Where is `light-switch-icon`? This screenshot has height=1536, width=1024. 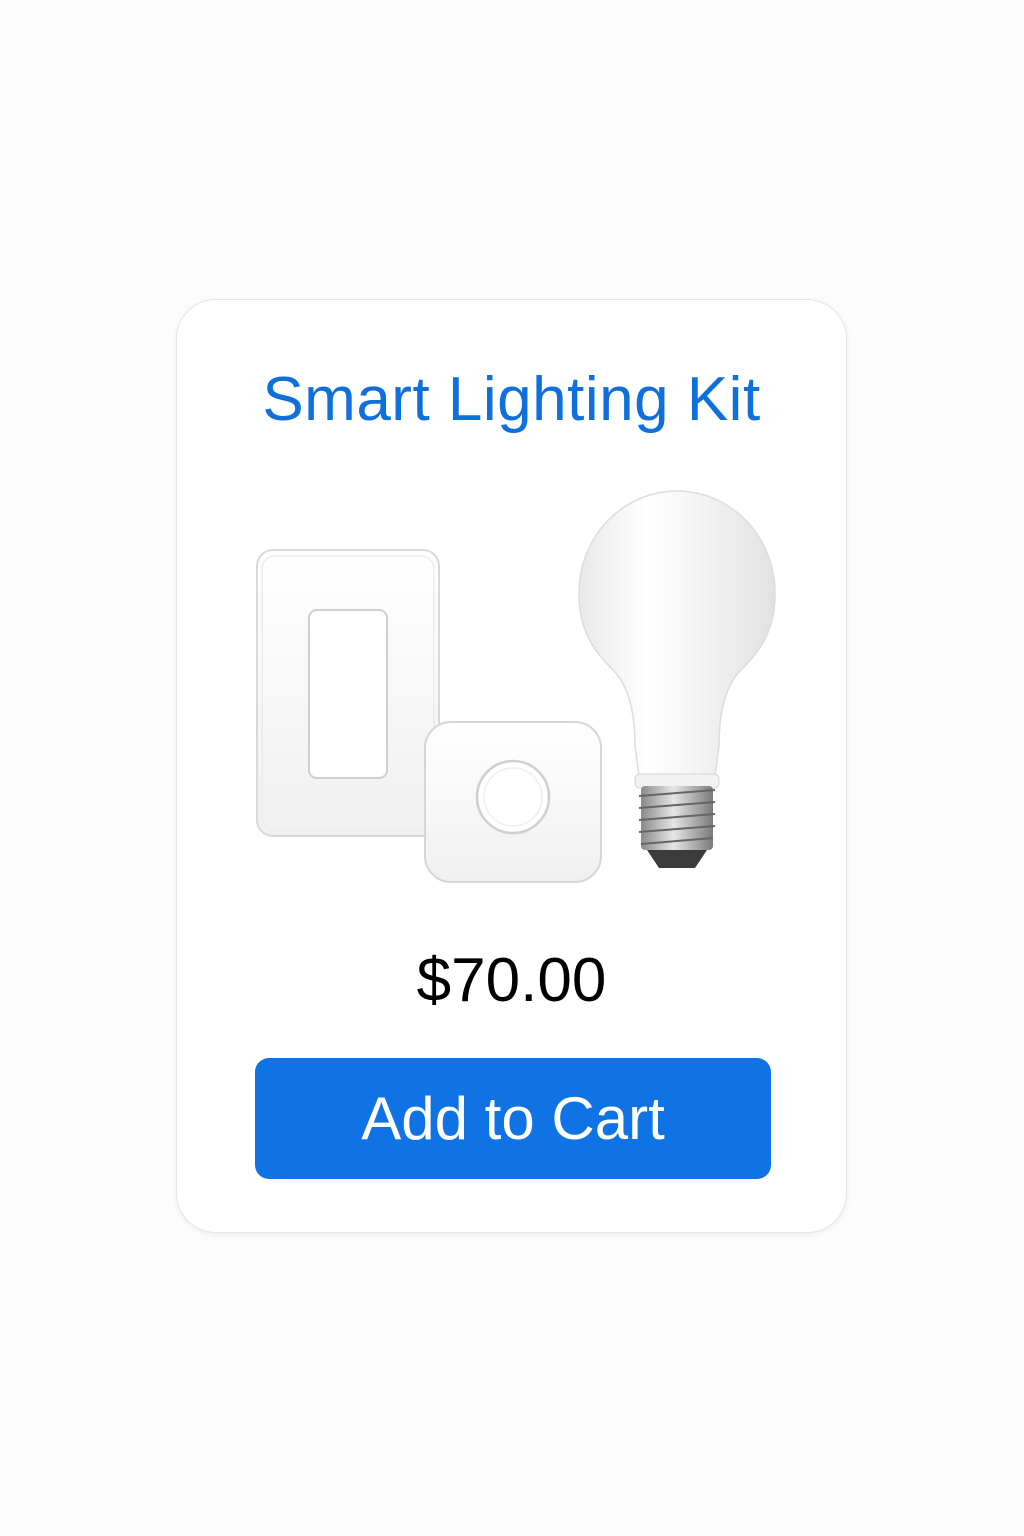
light-switch-icon is located at coordinates (348, 693).